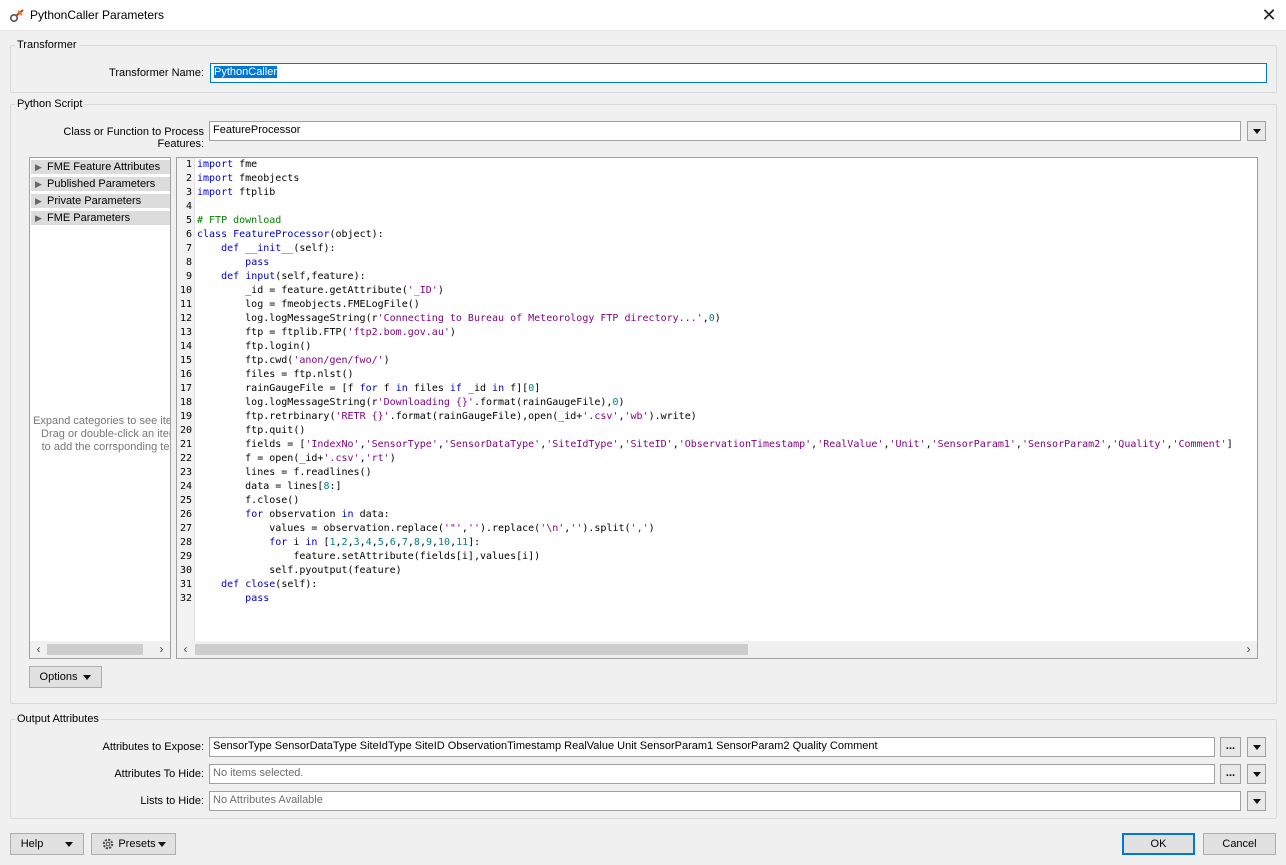  What do you see at coordinates (251, 430) in the screenshot?
I see `code-text: ftp.quit()` at bounding box center [251, 430].